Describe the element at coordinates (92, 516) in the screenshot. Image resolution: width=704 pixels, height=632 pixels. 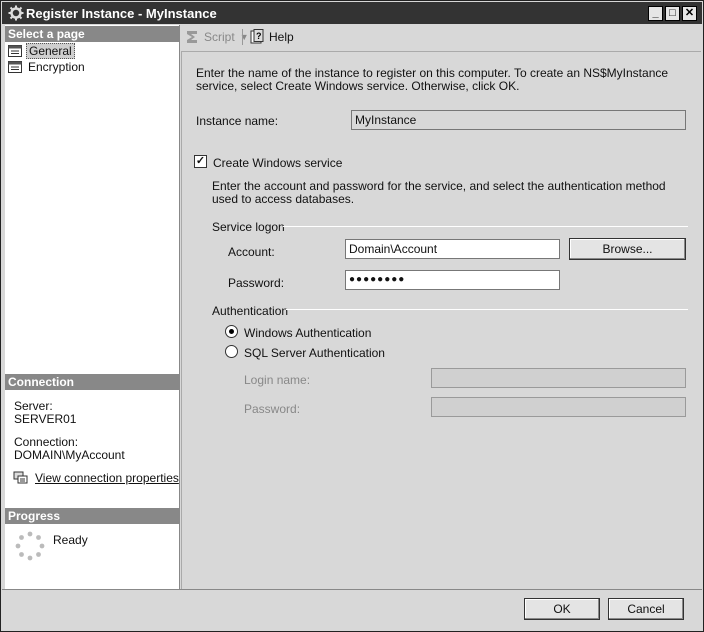
I see `progress-header: Progress` at that location.